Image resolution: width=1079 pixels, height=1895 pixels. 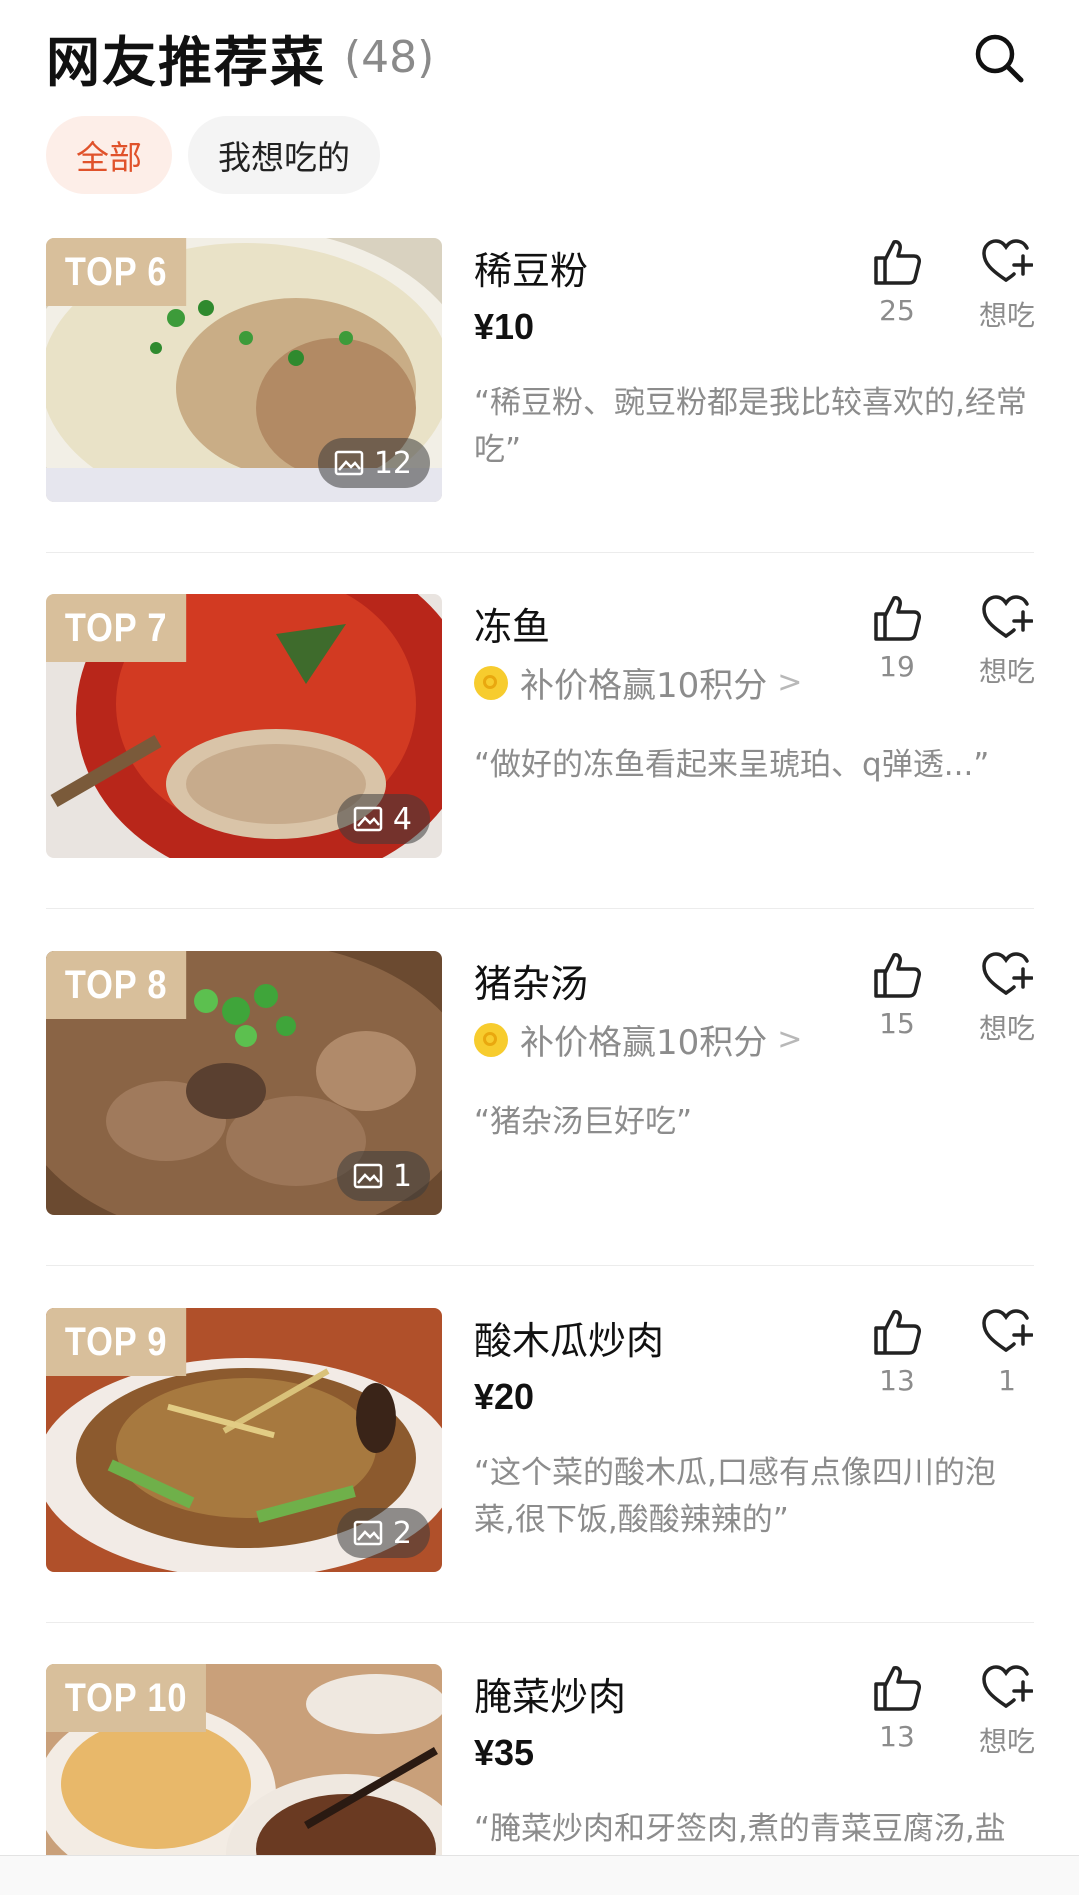 What do you see at coordinates (116, 628) in the screenshot?
I see `rank-badge: TOP 7` at bounding box center [116, 628].